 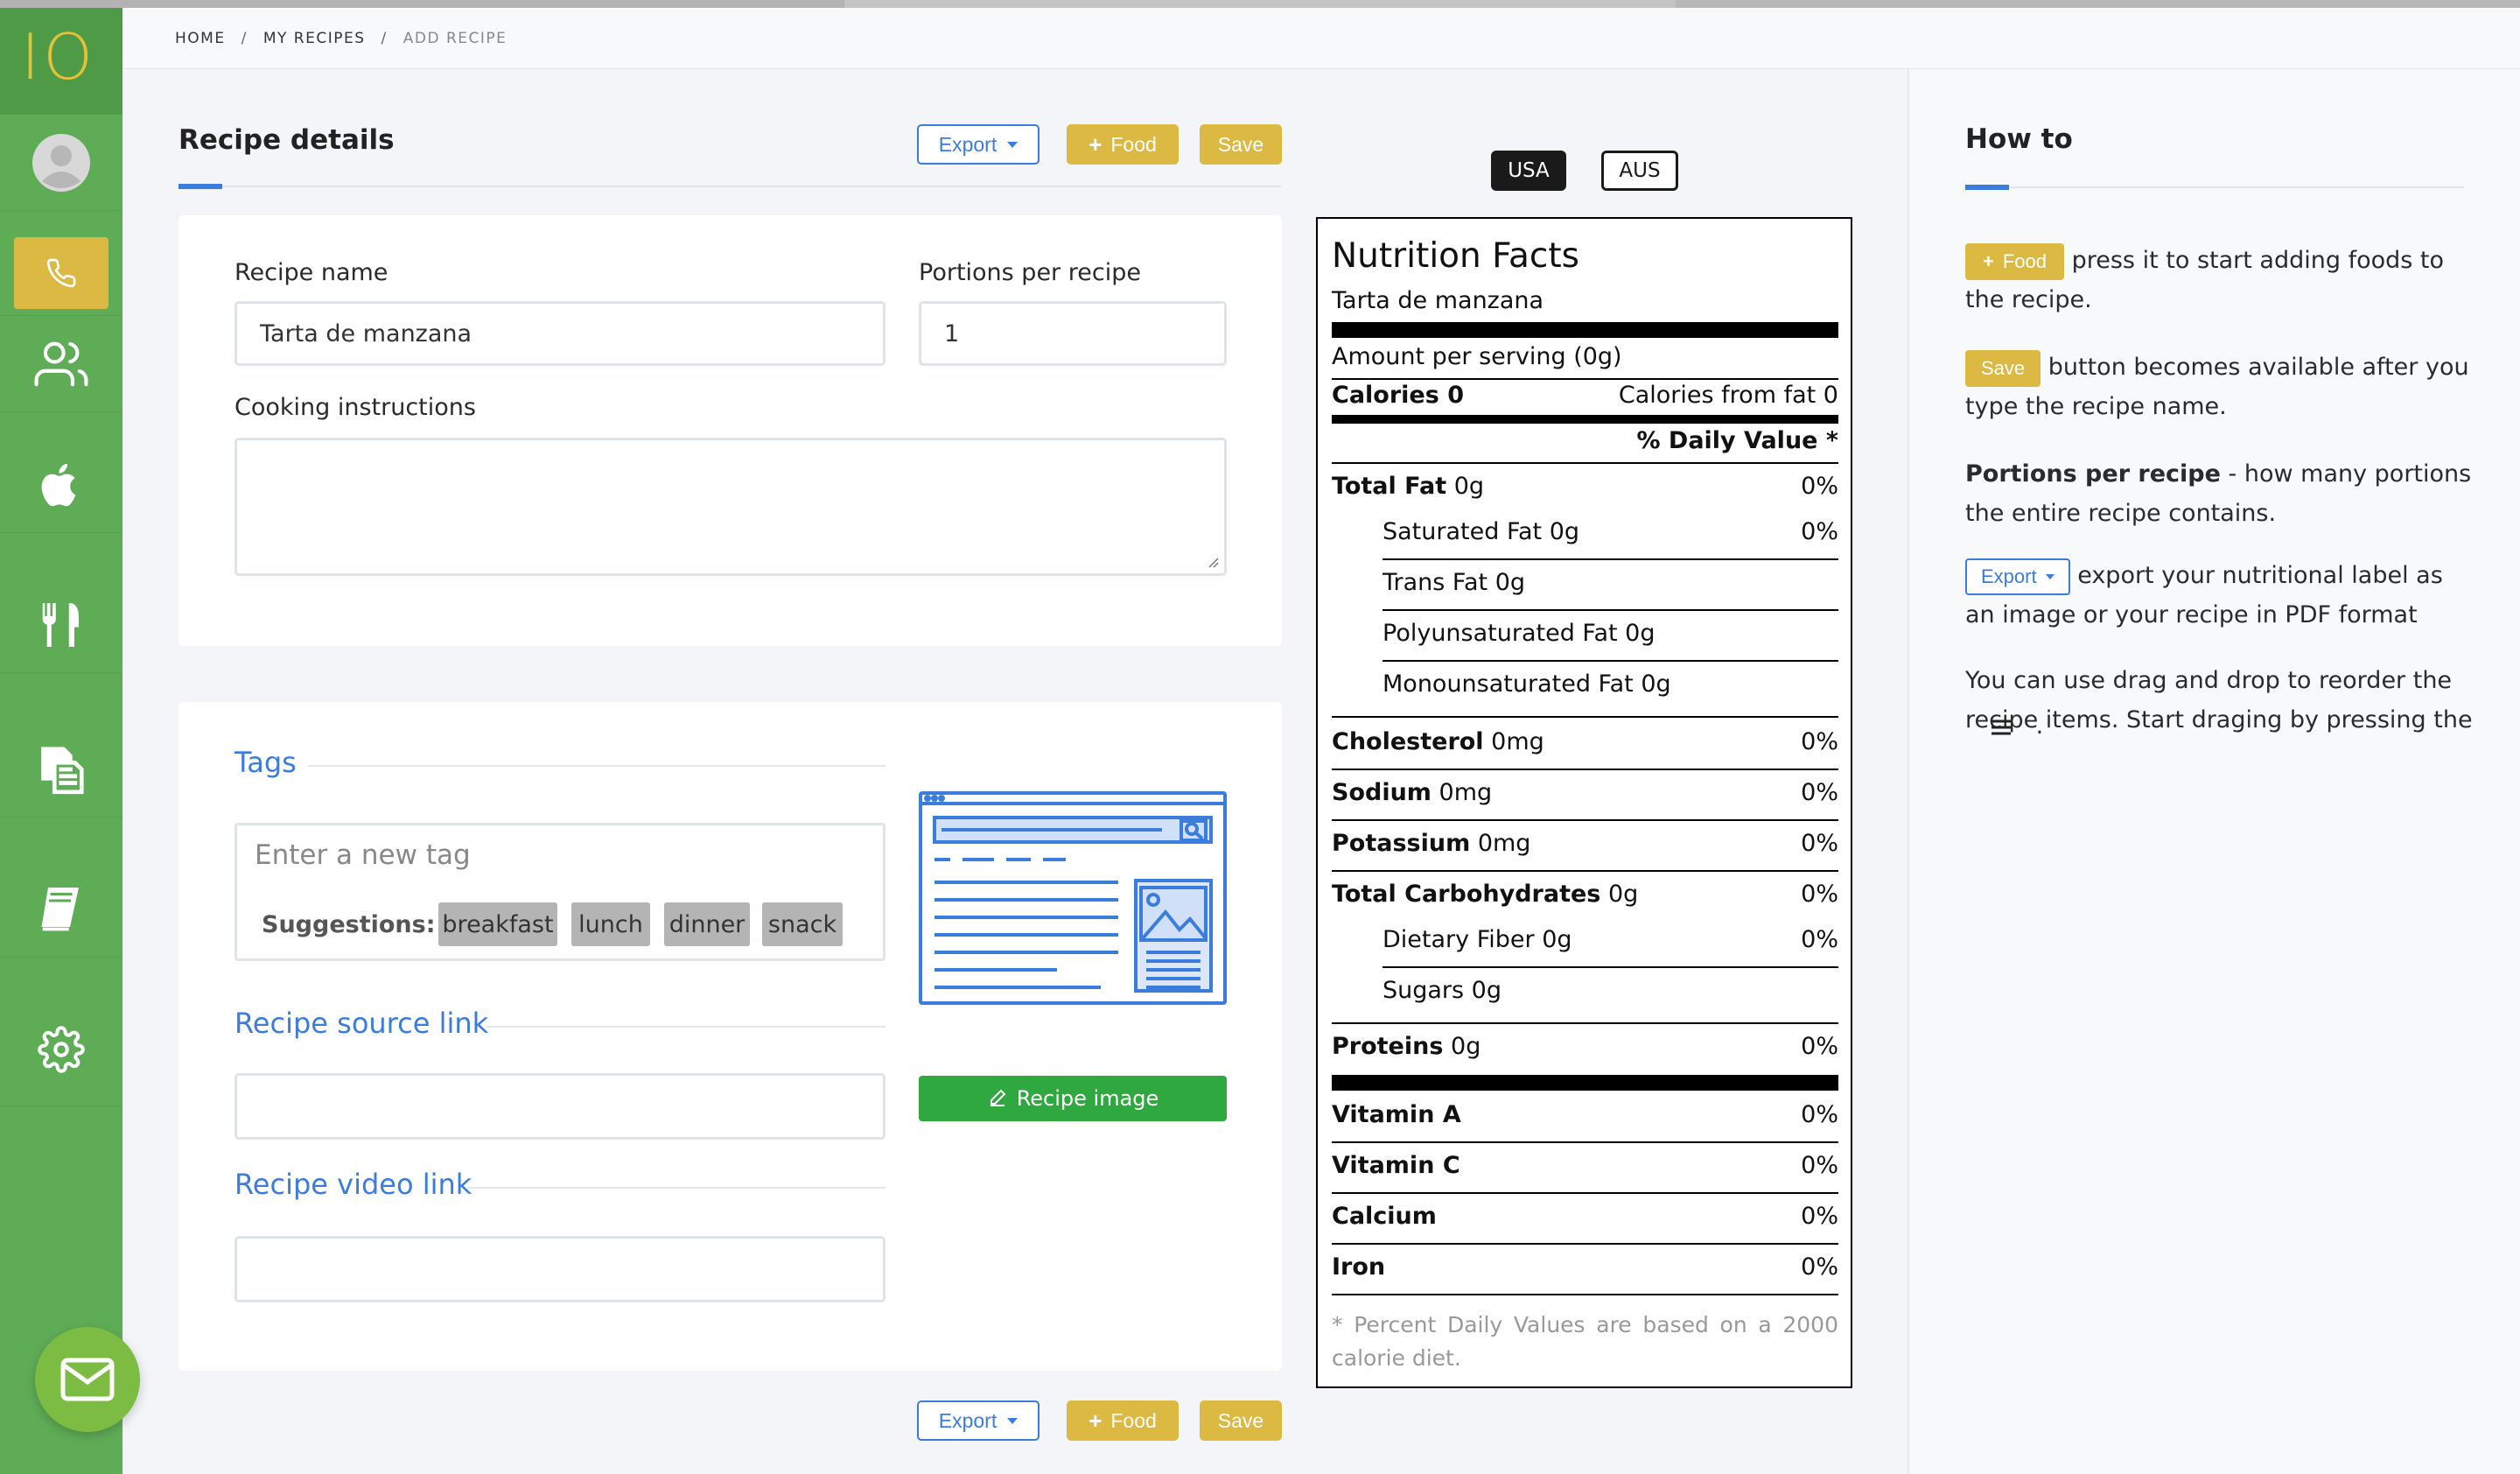 What do you see at coordinates (686, 1027) in the screenshot?
I see `heading-line` at bounding box center [686, 1027].